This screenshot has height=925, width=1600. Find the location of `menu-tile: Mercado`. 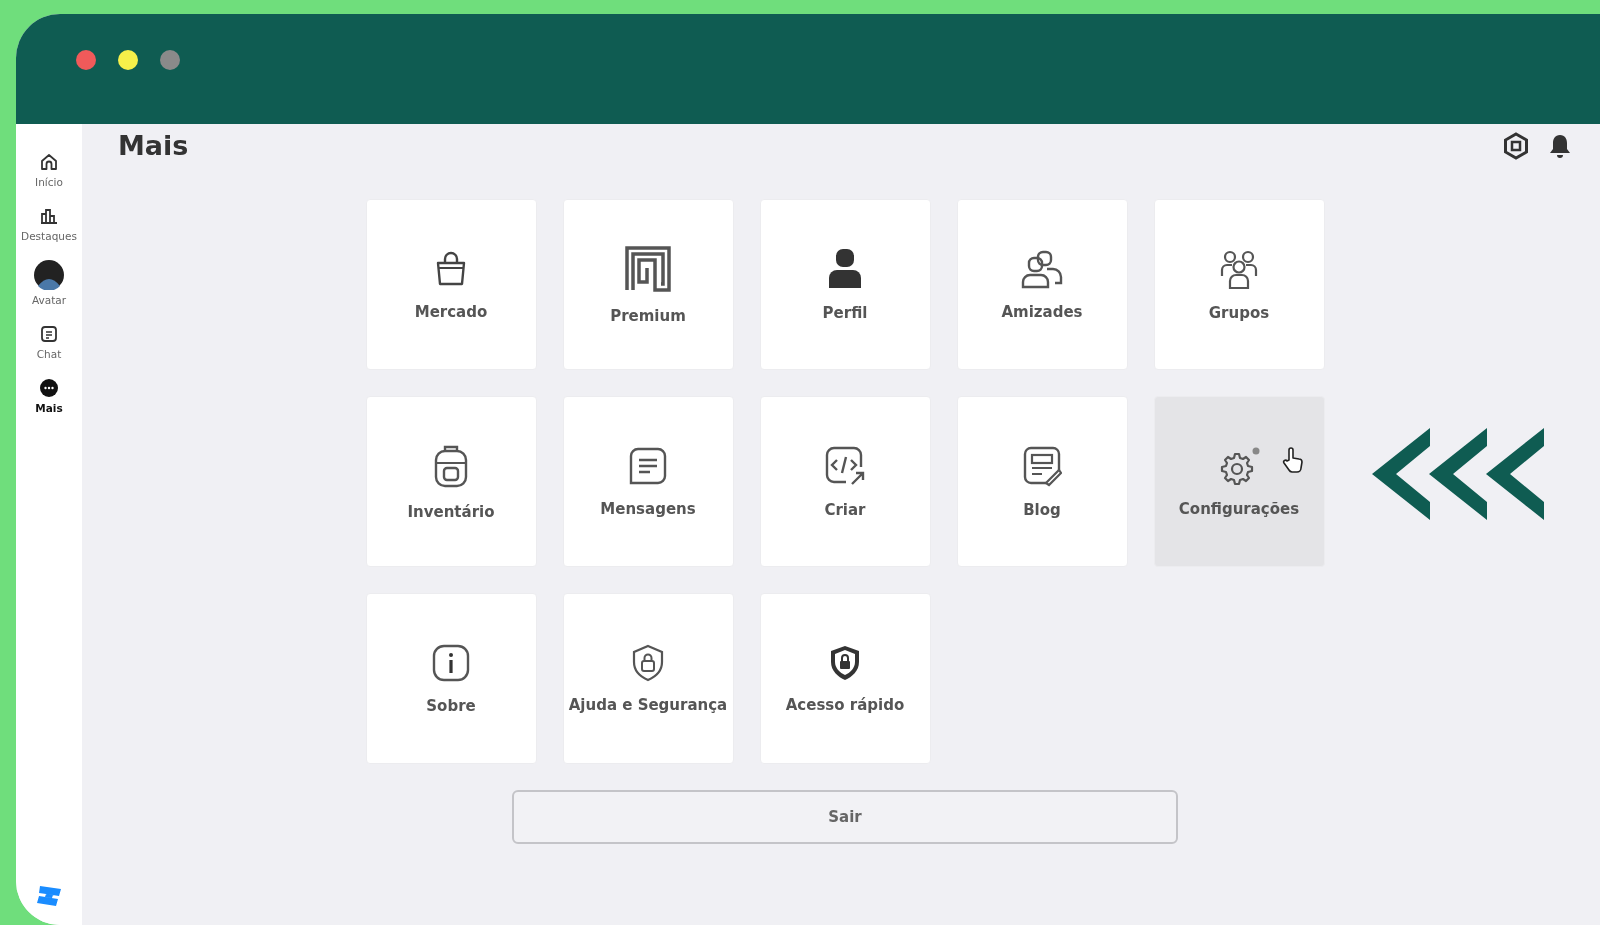

menu-tile: Mercado is located at coordinates (451, 284).